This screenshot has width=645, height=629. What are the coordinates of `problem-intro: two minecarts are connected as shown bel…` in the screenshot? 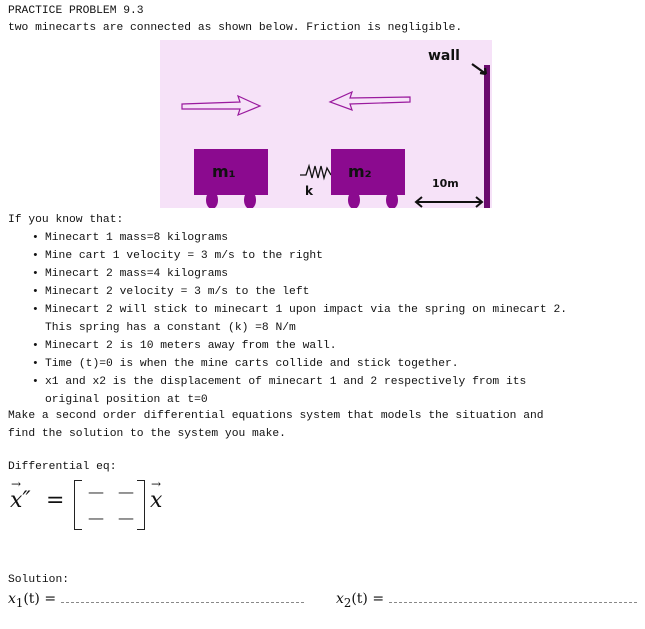 It's located at (235, 28).